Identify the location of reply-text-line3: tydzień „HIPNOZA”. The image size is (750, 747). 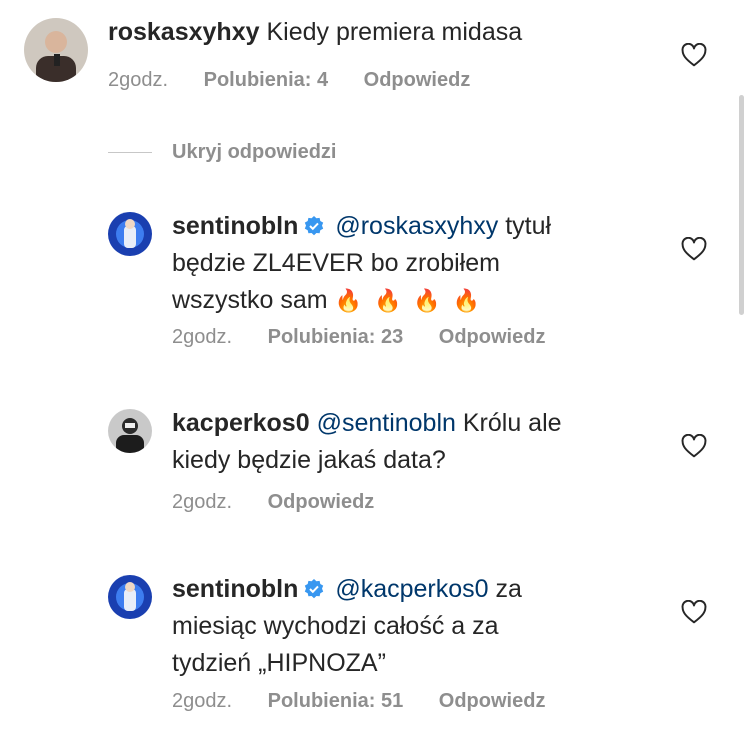
(279, 663).